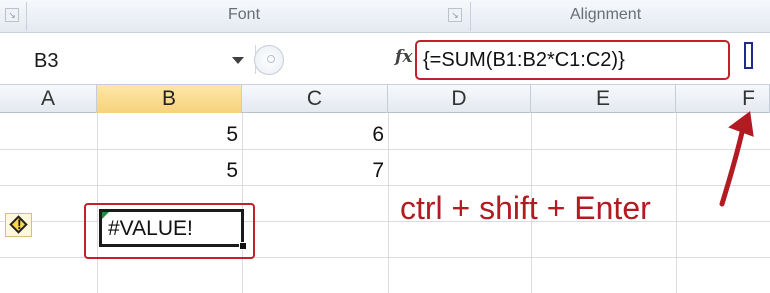 This screenshot has width=770, height=293. What do you see at coordinates (238, 60) in the screenshot?
I see `chevron-down-icon` at bounding box center [238, 60].